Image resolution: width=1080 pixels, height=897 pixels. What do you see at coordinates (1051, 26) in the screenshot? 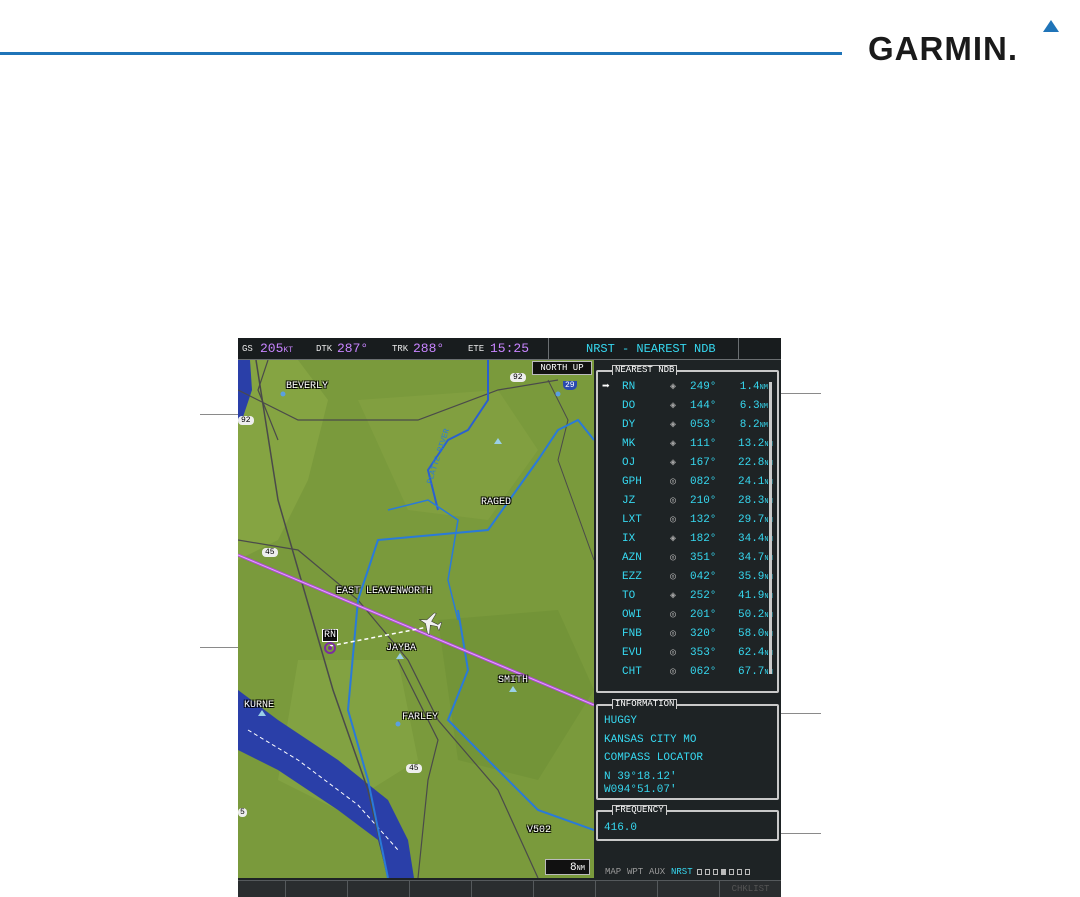
I see `logo-triangle-icon` at bounding box center [1051, 26].